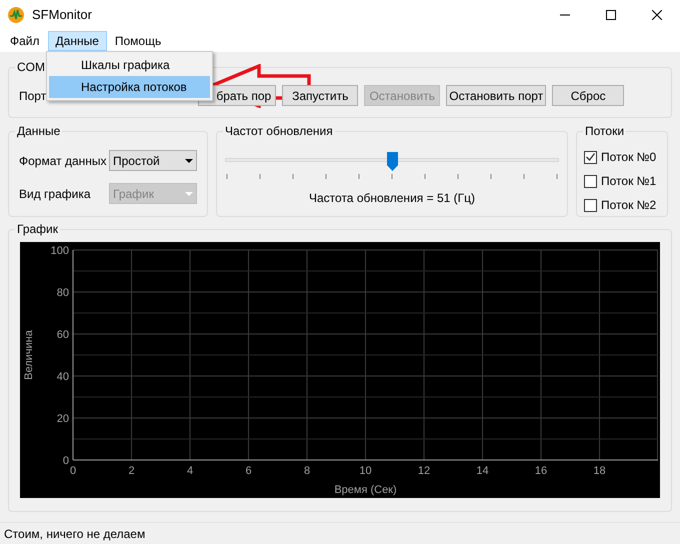 The height and width of the screenshot is (544, 680). I want to click on x-tick-label: 4, so click(190, 471).